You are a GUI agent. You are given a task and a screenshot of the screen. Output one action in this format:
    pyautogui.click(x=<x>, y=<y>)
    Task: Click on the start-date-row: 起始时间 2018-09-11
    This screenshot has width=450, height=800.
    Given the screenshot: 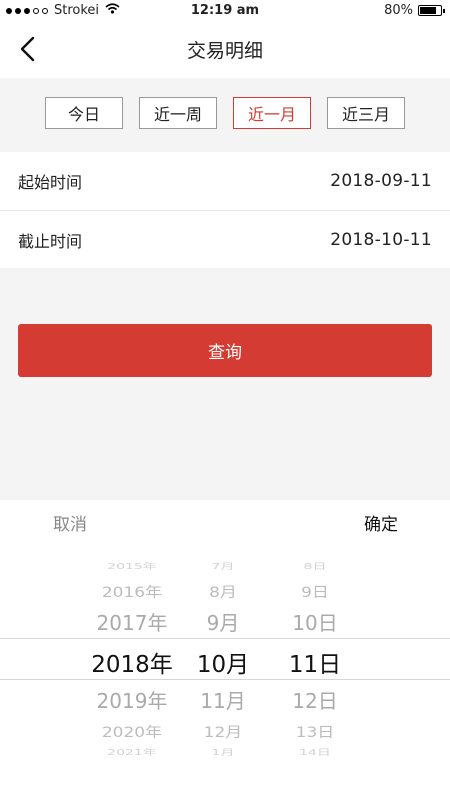 What is the action you would take?
    pyautogui.click(x=225, y=181)
    